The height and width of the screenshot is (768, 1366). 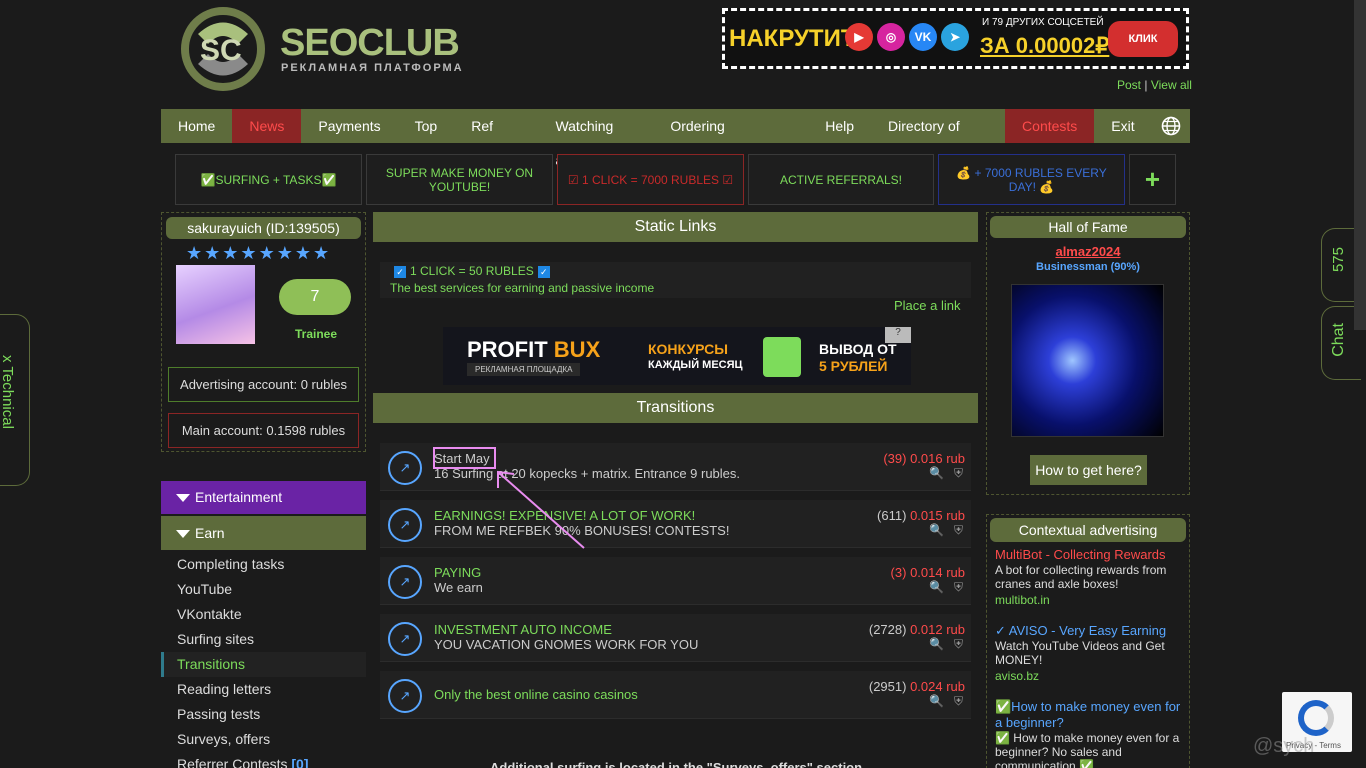 I want to click on place-link: Place a link, so click(x=927, y=305).